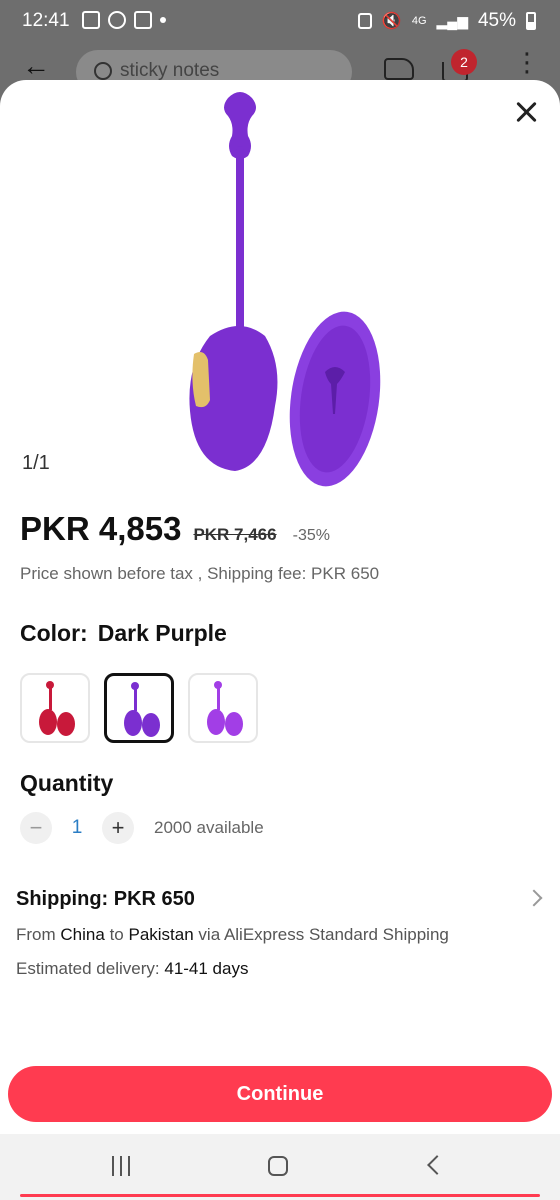 The width and height of the screenshot is (560, 1200). Describe the element at coordinates (105, 899) in the screenshot. I see `shipping-title: Shipping: PKR 650` at that location.